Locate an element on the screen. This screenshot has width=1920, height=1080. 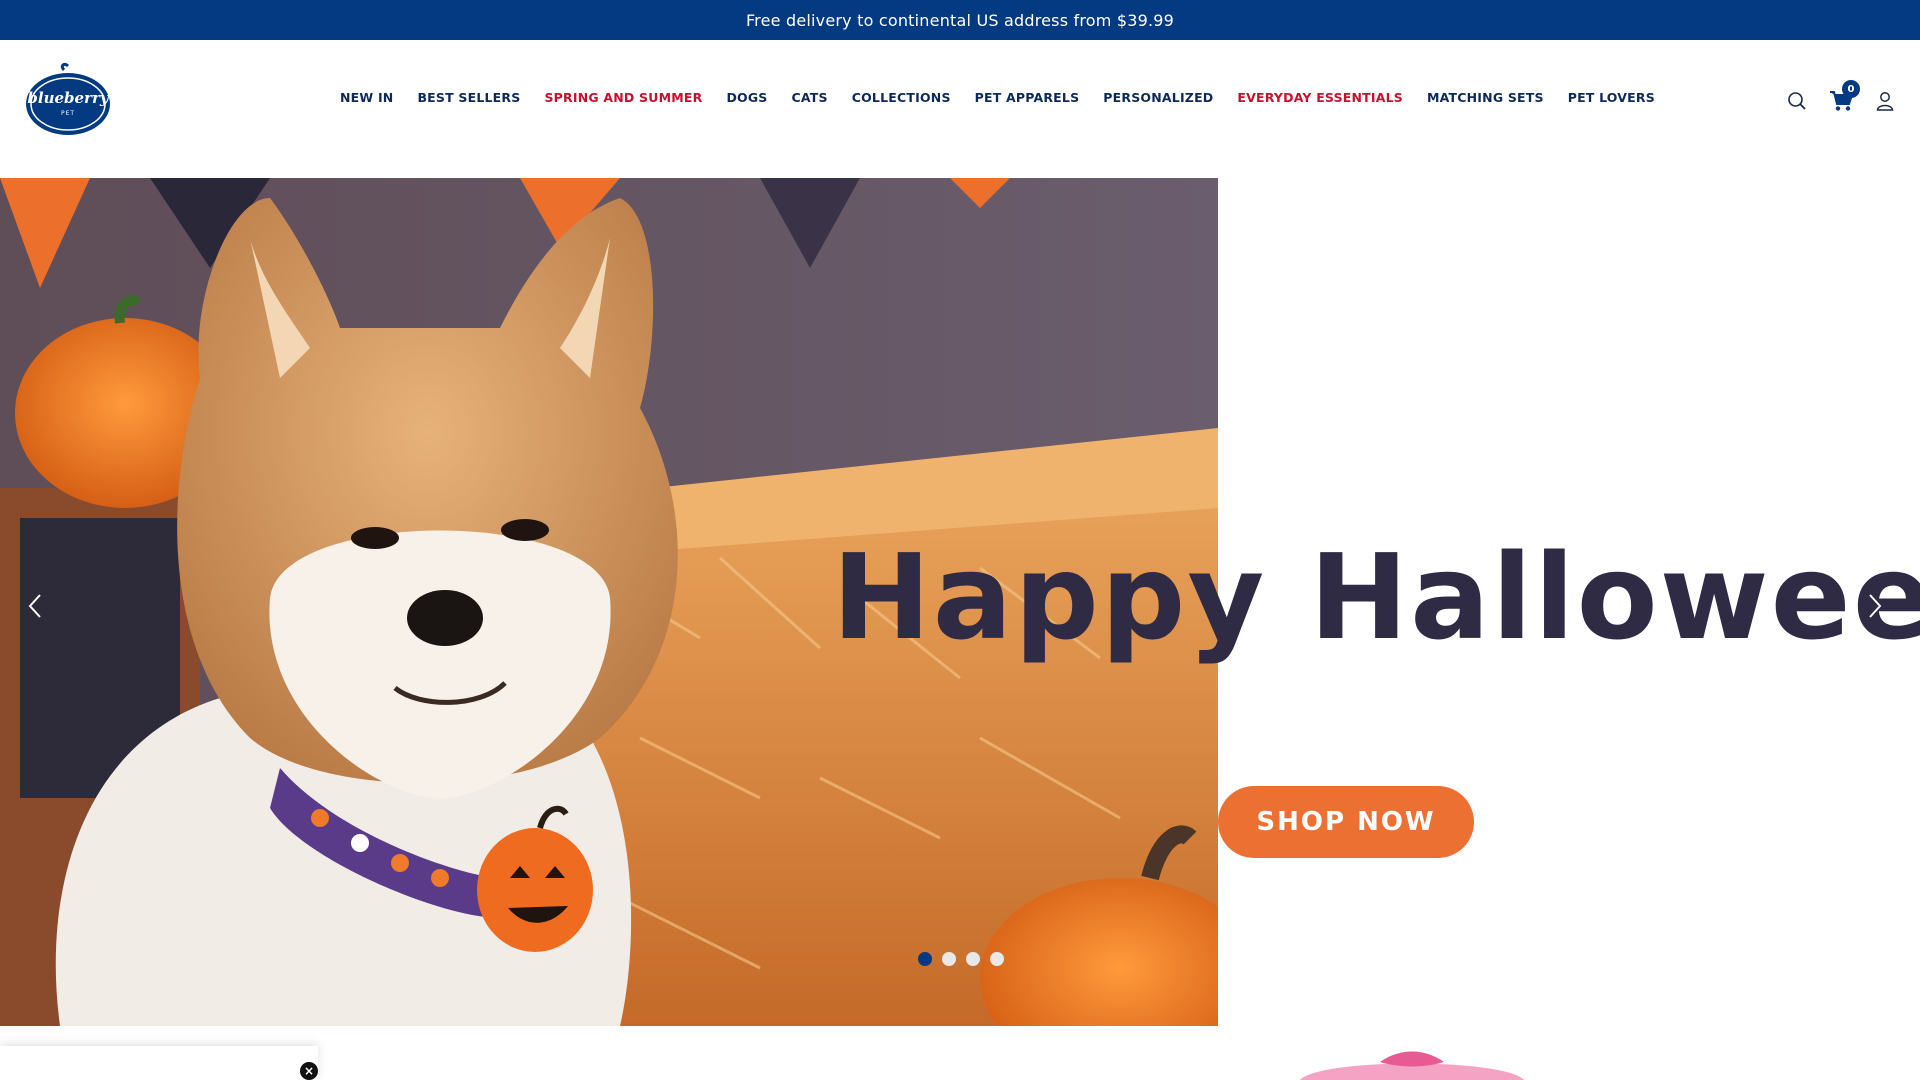
cart-icon: 0 is located at coordinates (1844, 97).